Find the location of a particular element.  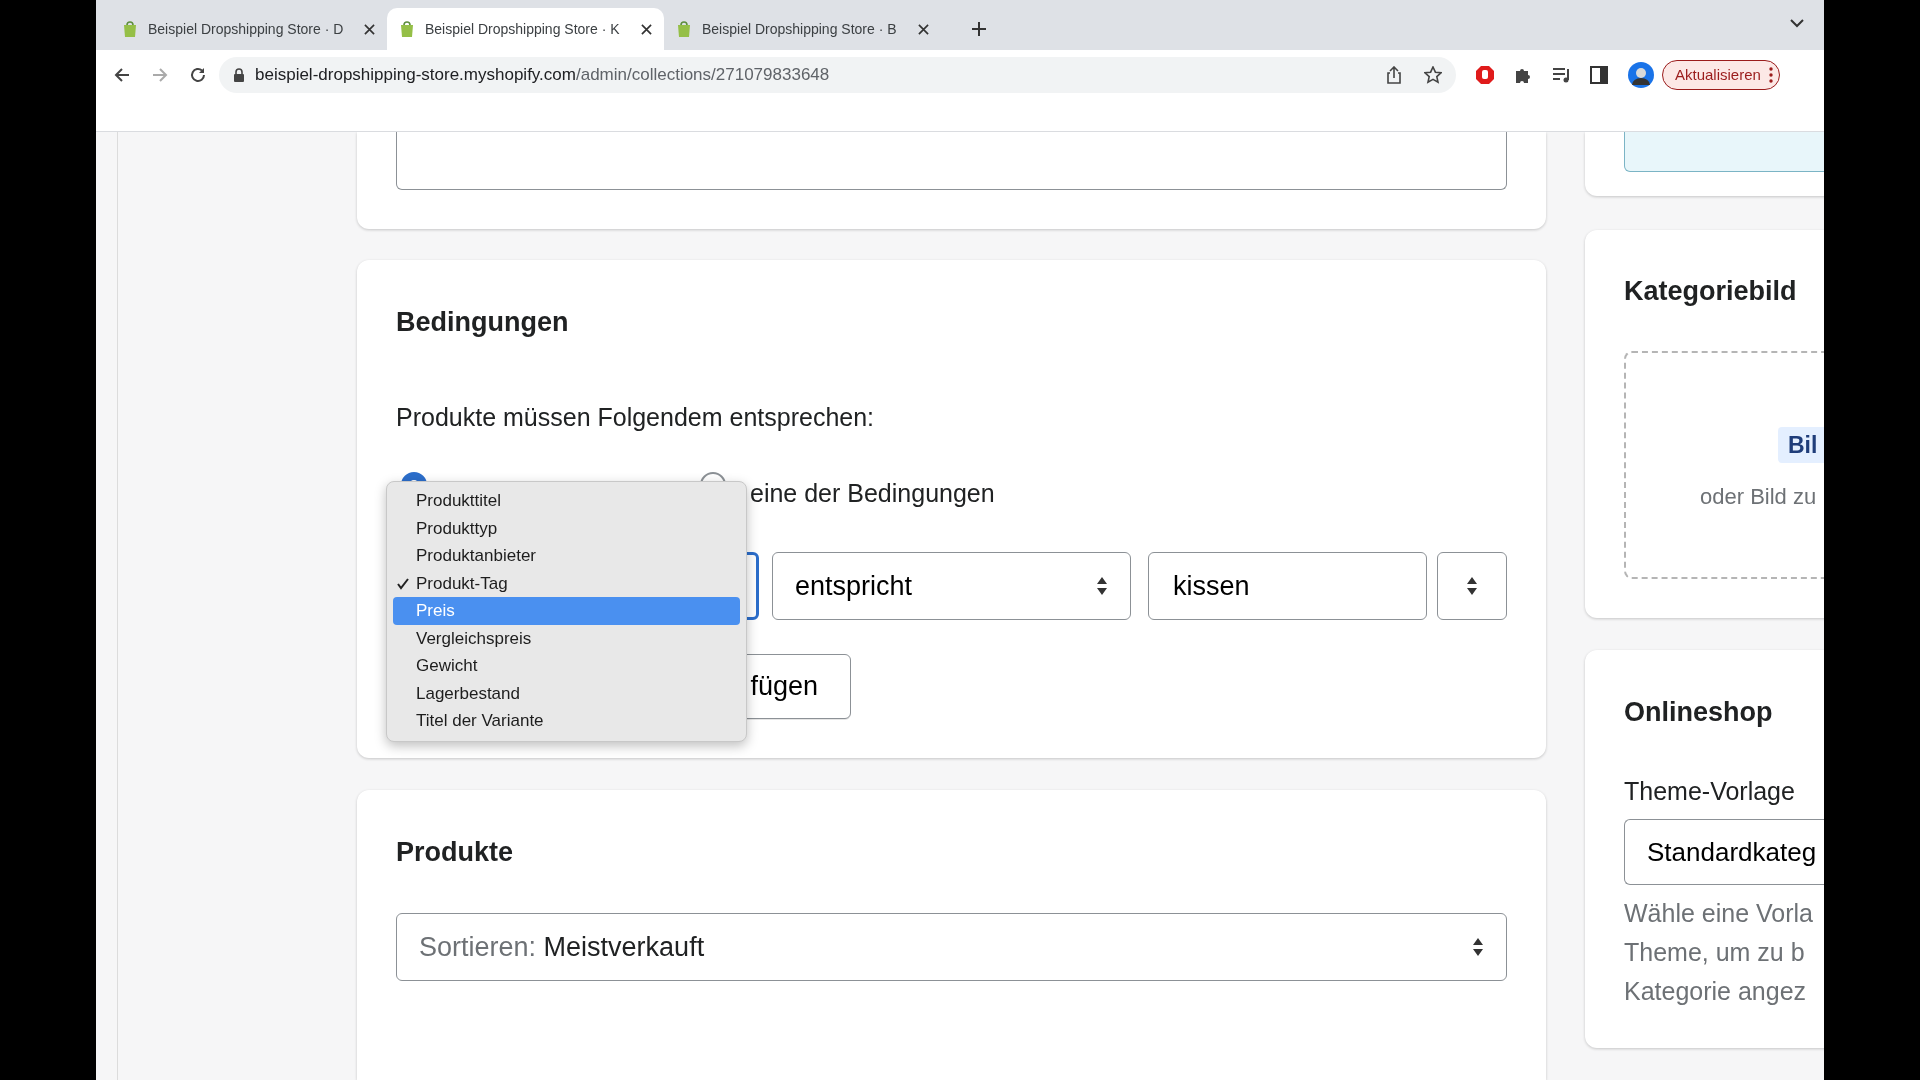

help-text: Wähle eine Vorla is located at coordinates (1719, 913).